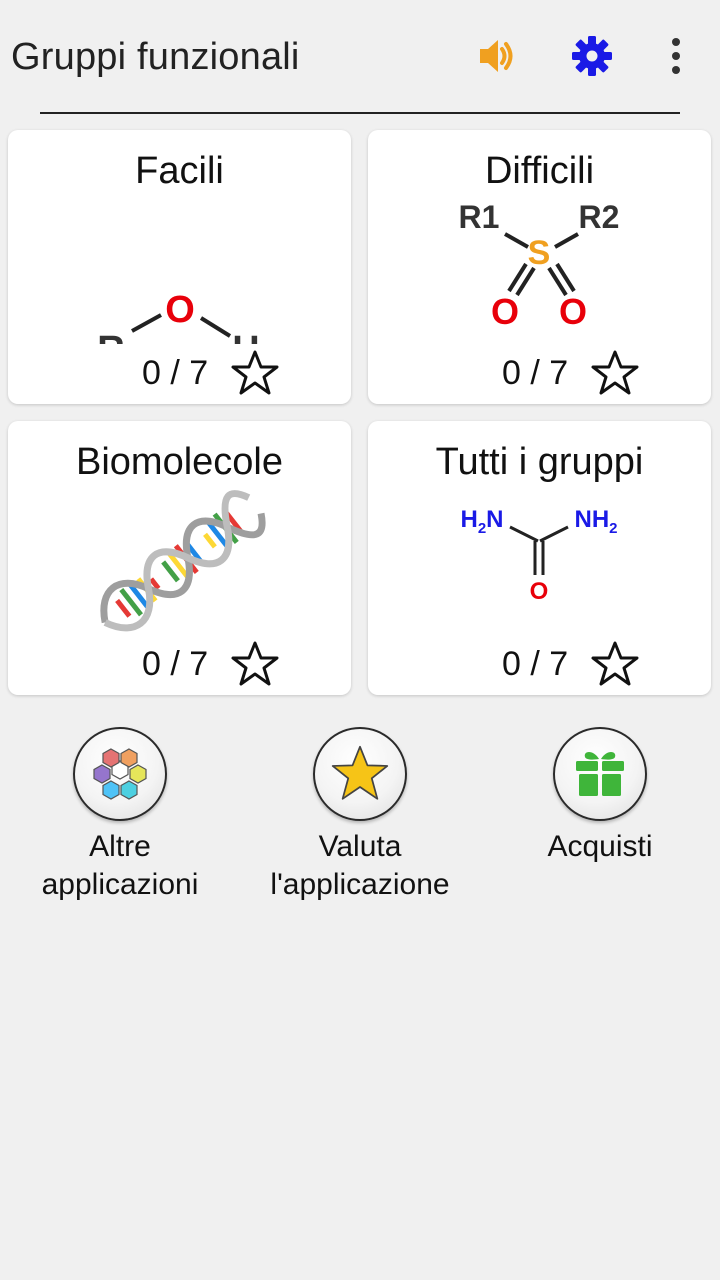 The height and width of the screenshot is (1280, 720). Describe the element at coordinates (120, 865) in the screenshot. I see `other-apps-label: Altre applicazioni` at that location.